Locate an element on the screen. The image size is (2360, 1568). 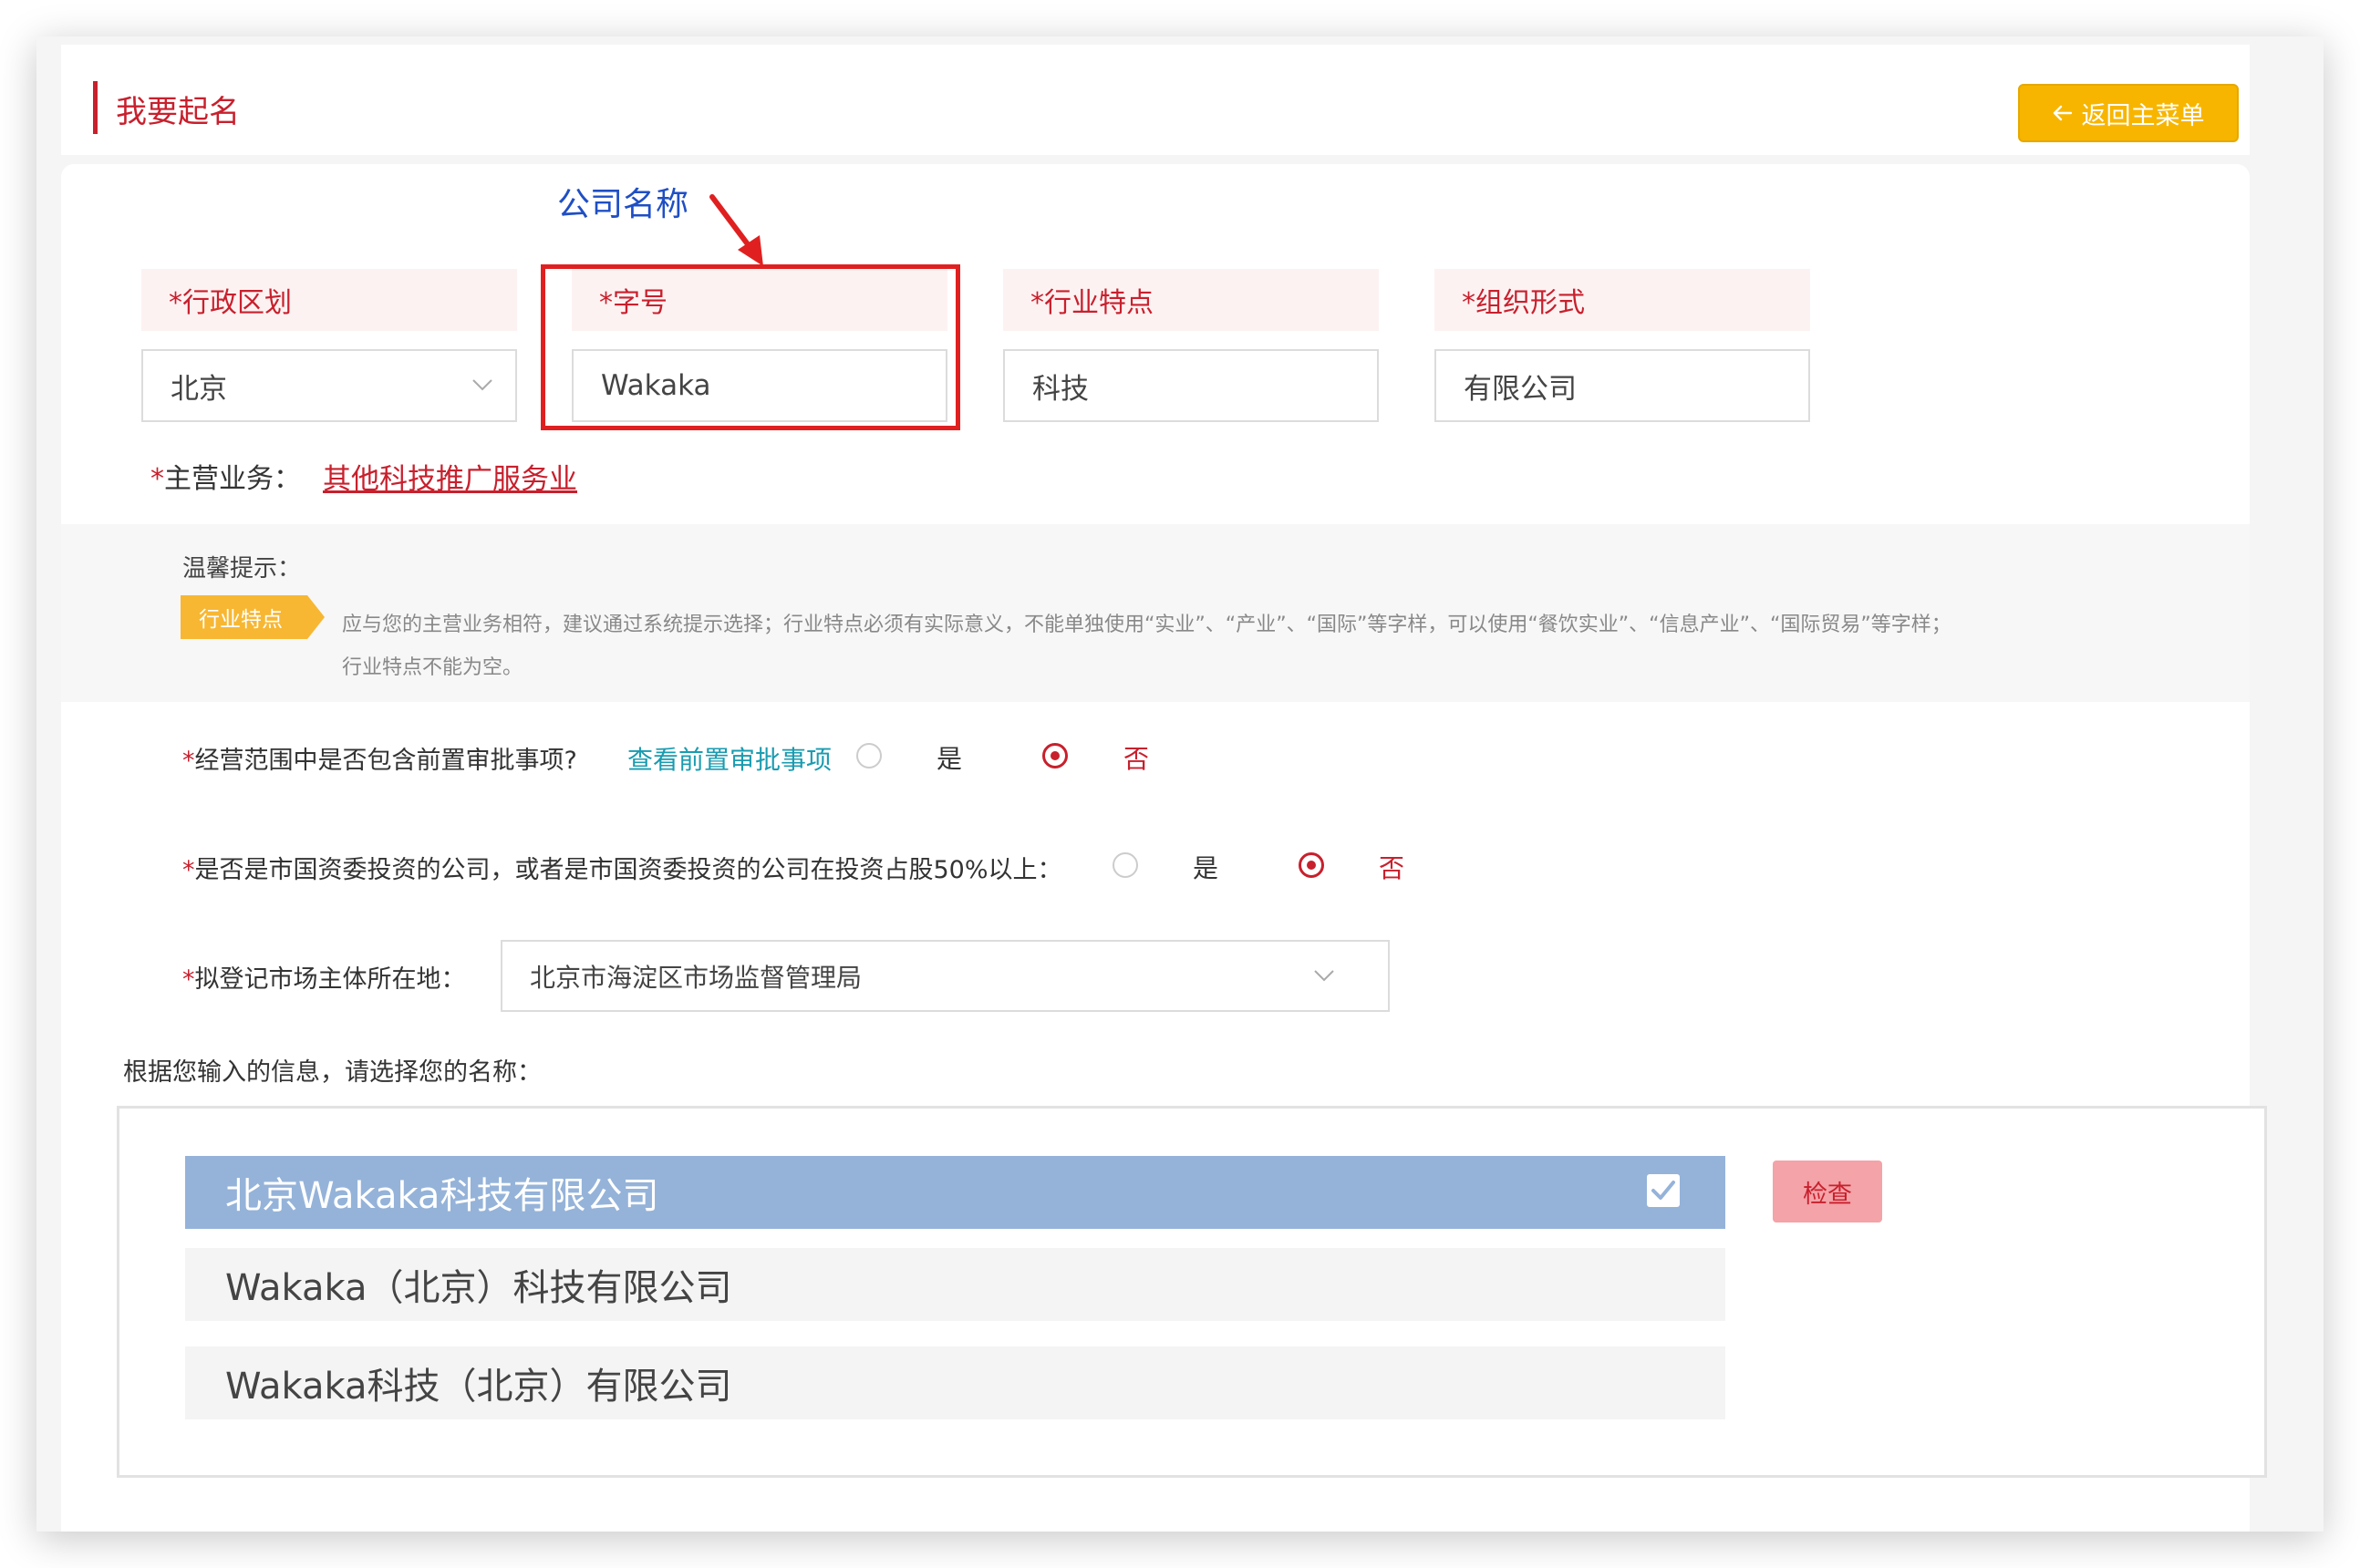
state-owned-question: *是否是市国资委投资的公司，或者是市国资委投资的公司在投资占股50%以上： is located at coordinates (622, 870).